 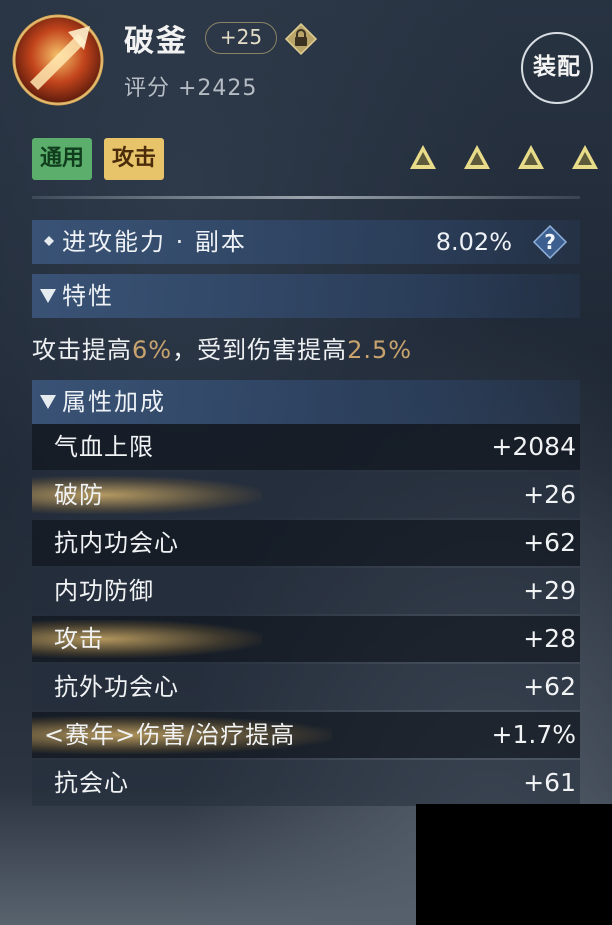 I want to click on attribute-row: <赛年>伤害/治疗提高 +1.7%, so click(x=306, y=735).